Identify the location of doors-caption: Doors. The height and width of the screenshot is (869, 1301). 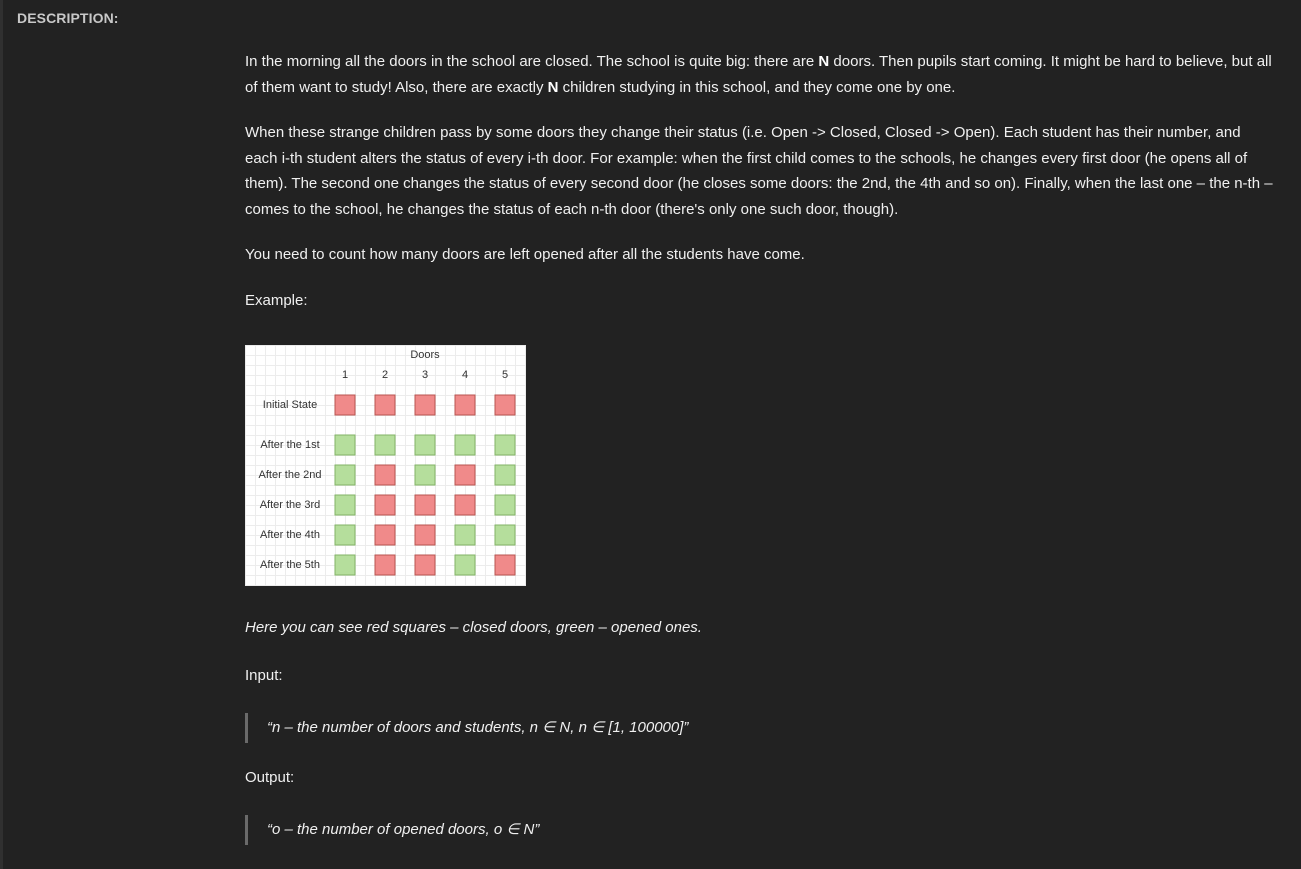
(425, 355).